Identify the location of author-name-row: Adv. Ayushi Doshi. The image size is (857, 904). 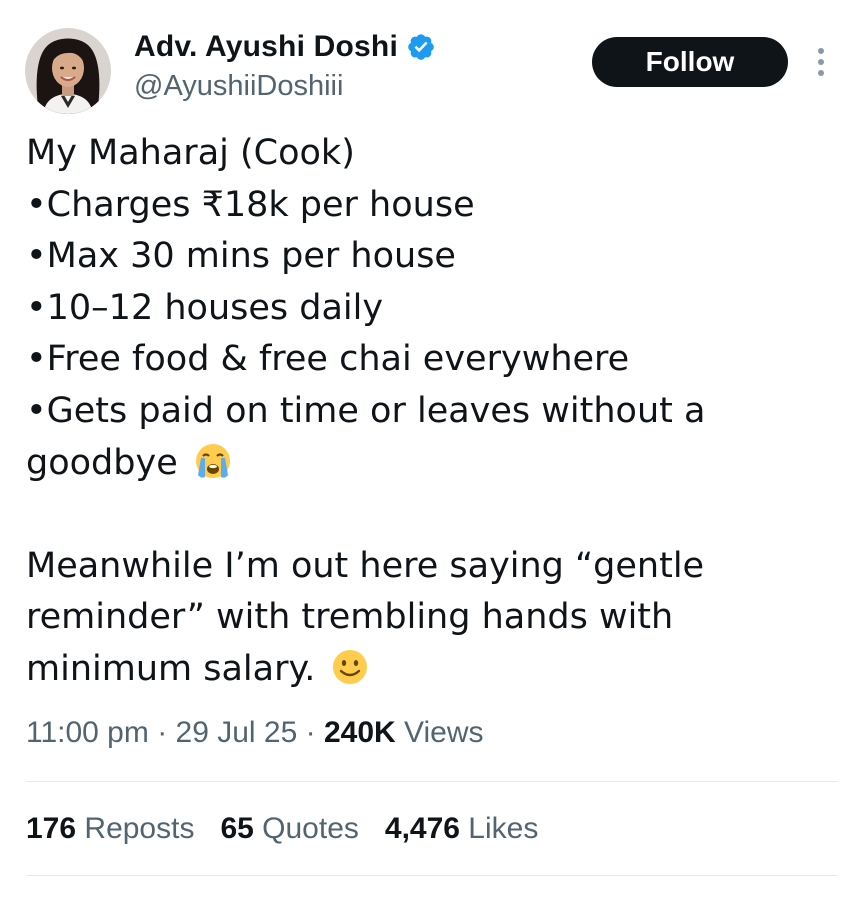
(285, 47).